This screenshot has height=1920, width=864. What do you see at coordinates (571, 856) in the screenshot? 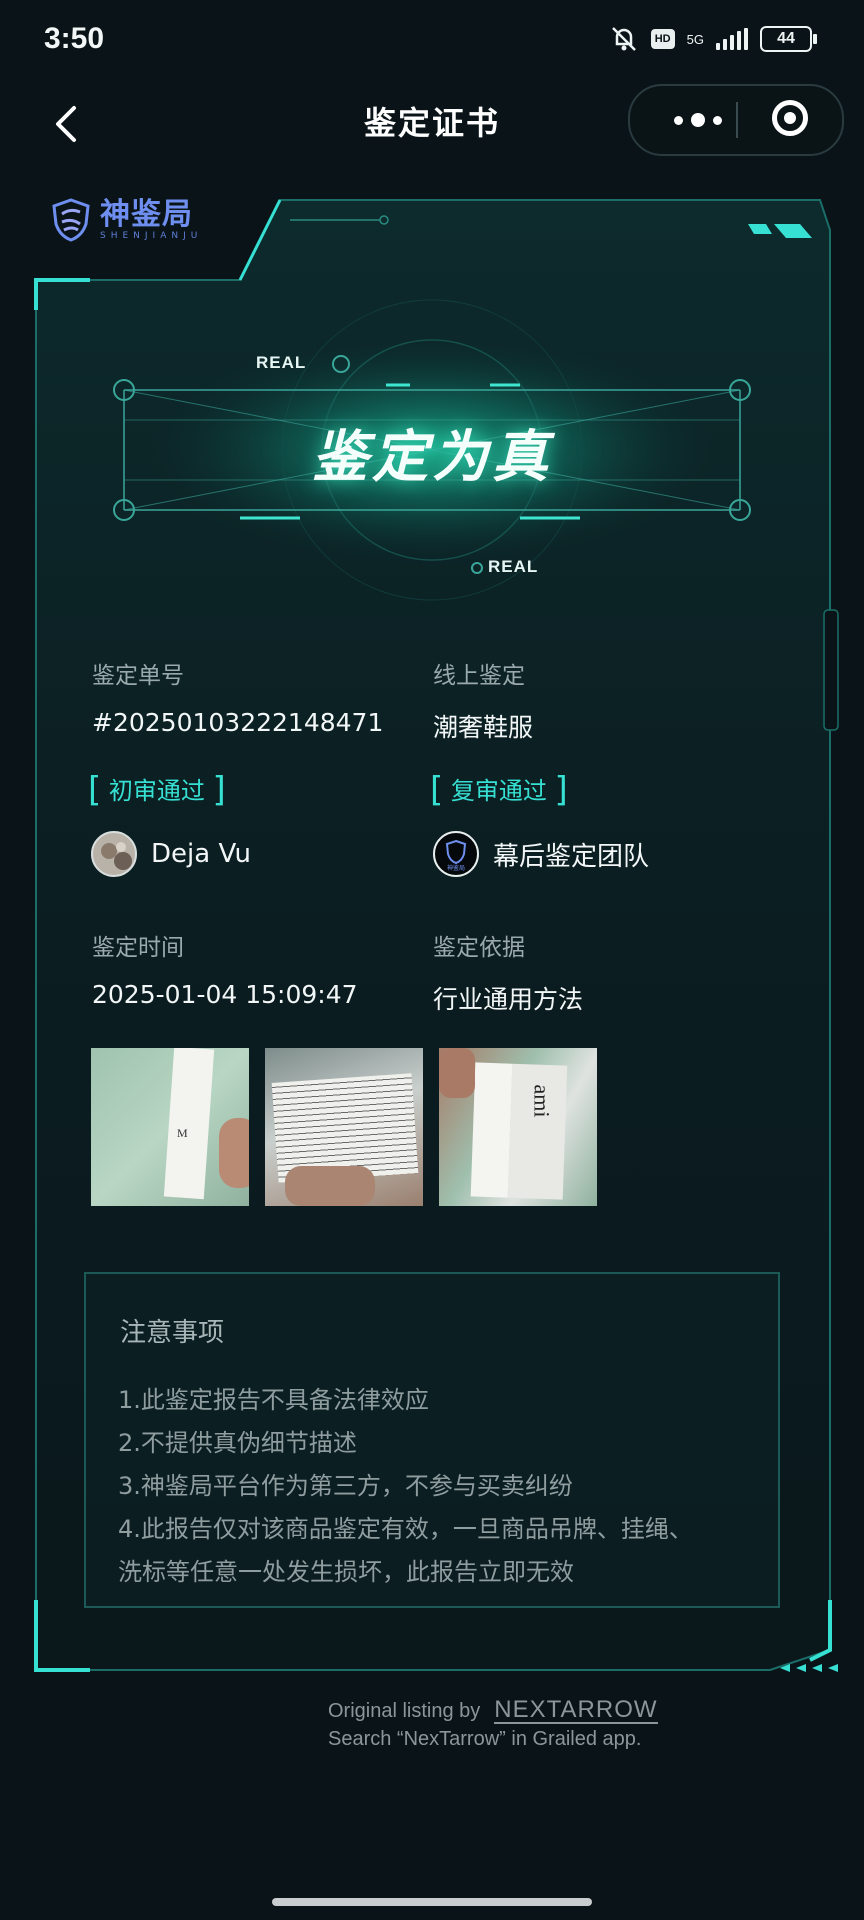
I see `second-reviewer-name: 幕后鉴定团队` at bounding box center [571, 856].